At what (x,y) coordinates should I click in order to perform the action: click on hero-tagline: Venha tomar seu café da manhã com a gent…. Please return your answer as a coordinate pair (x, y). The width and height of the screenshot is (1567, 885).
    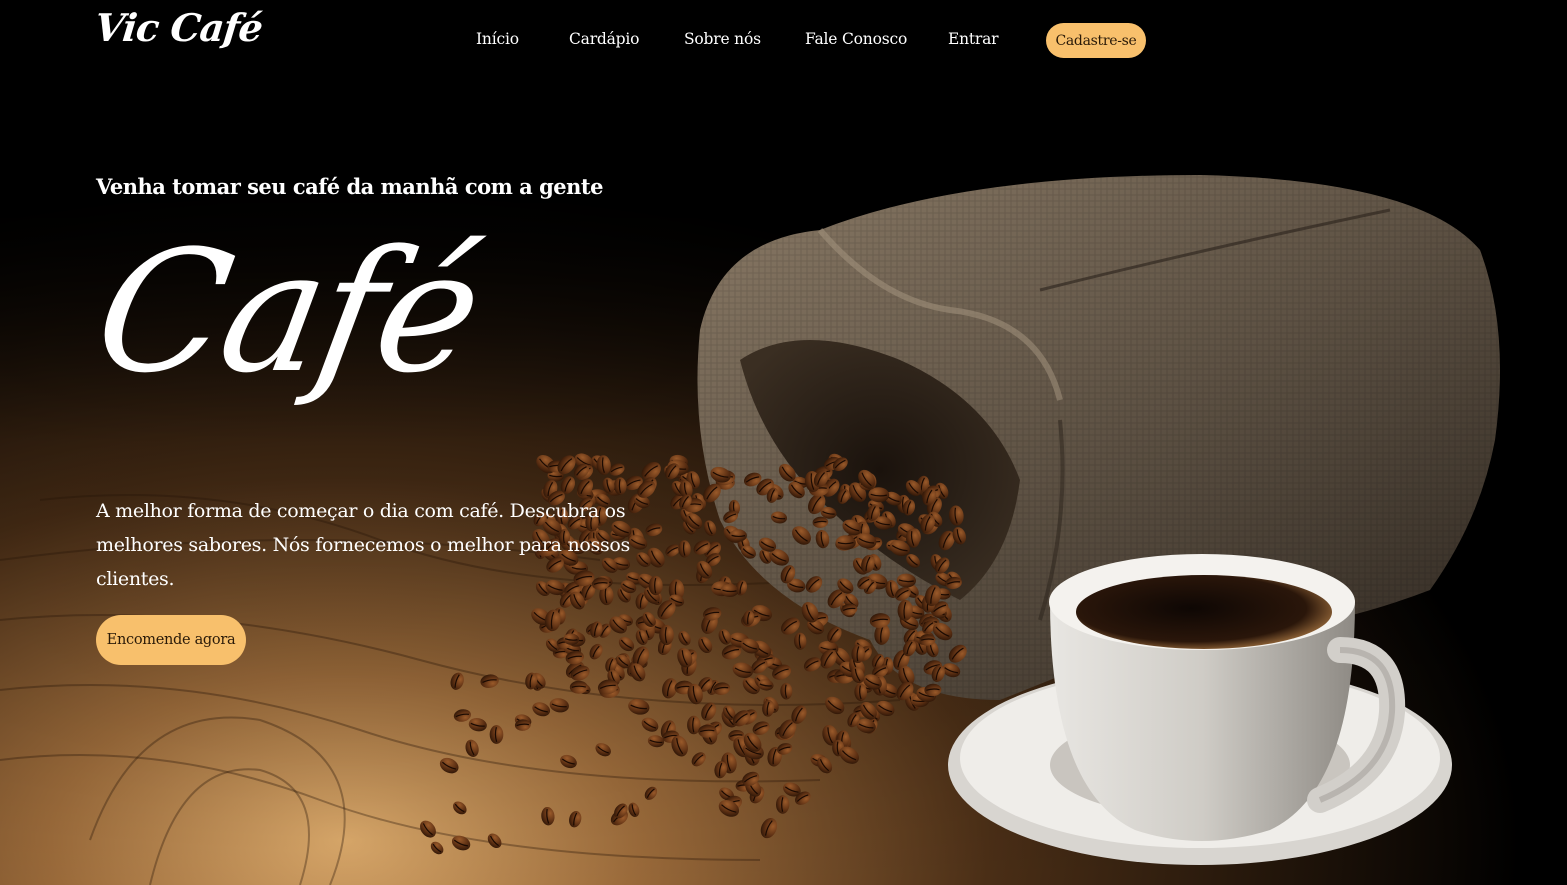
    Looking at the image, I should click on (349, 186).